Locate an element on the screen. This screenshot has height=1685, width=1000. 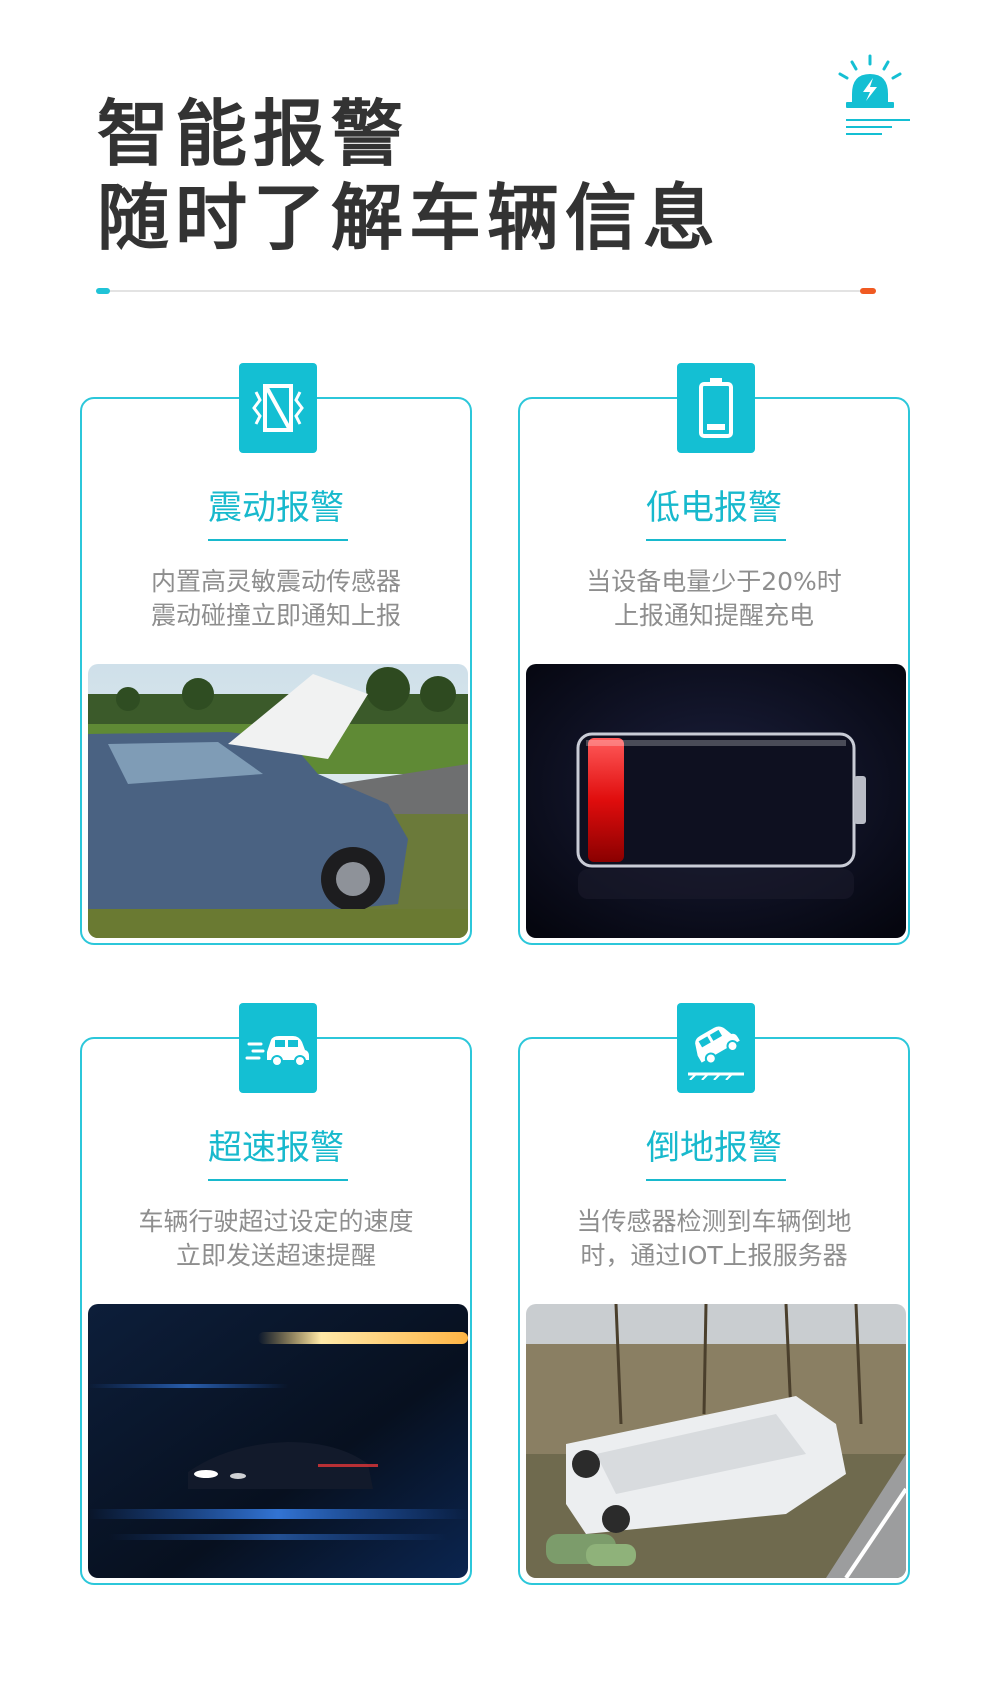
overturn-alarm-card: 倒地报警 当传感器检测到车辆倒地 时，通过IOT上报服务器 is located at coordinates (714, 1294).